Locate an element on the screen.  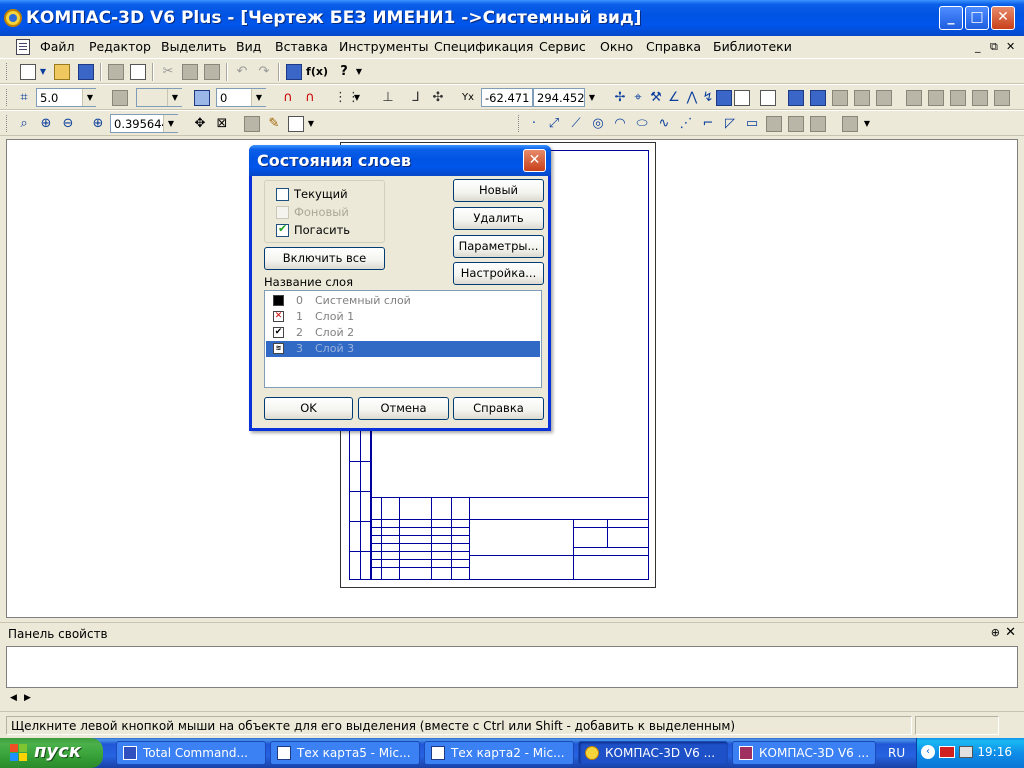
local-cs-icon: ⊥ is located at coordinates (388, 98).